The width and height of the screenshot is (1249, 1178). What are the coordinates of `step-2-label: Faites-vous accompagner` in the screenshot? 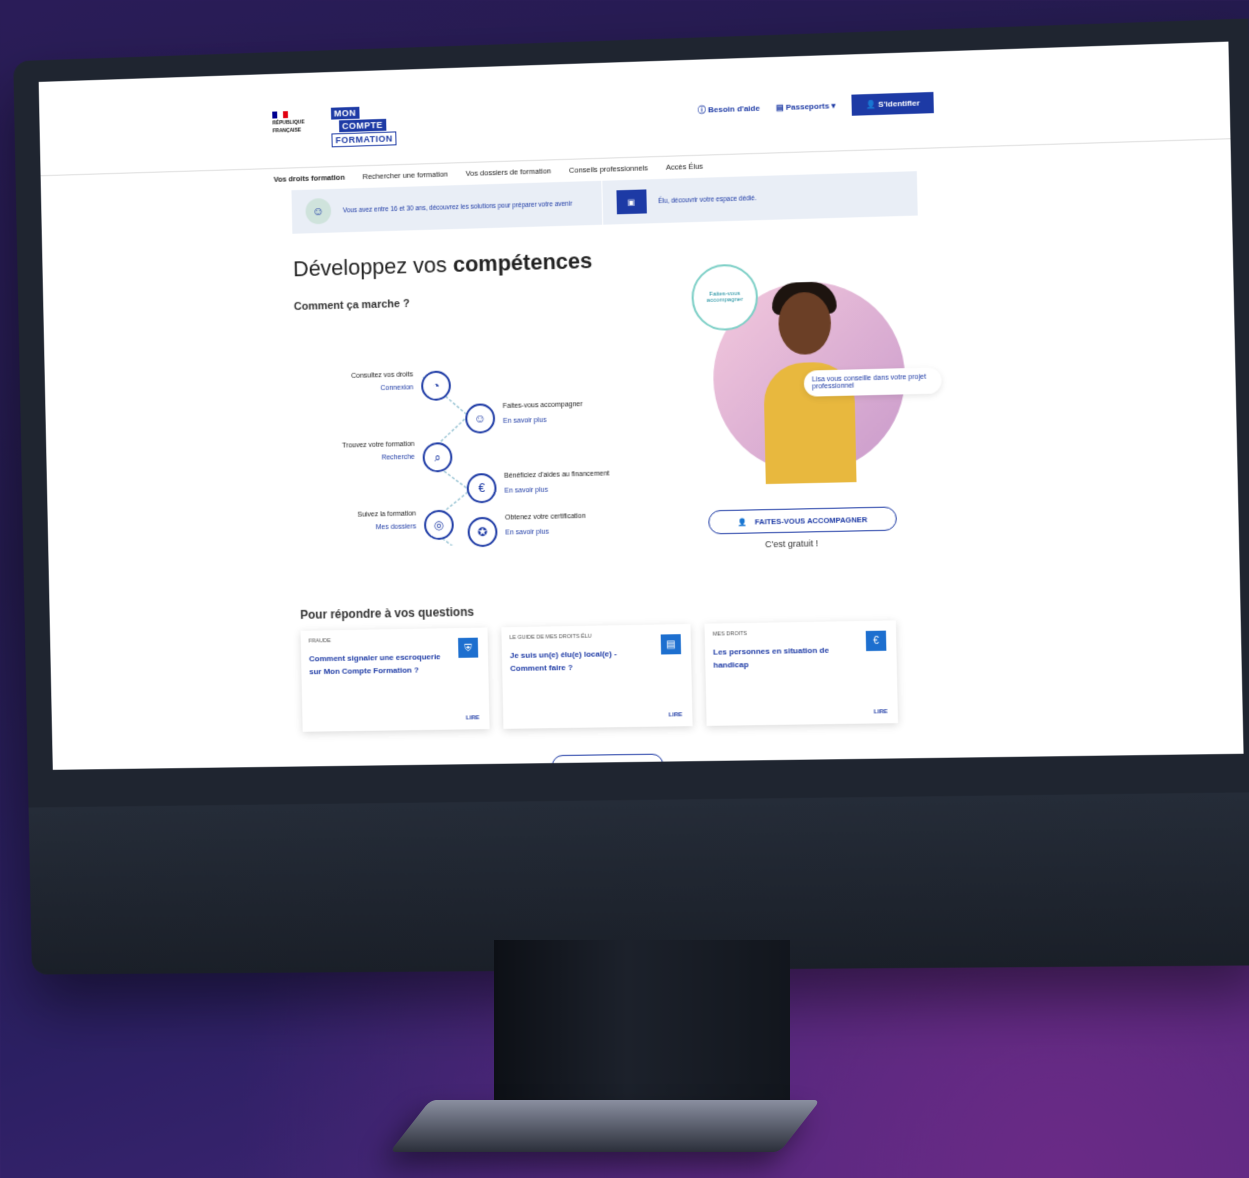 It's located at (542, 406).